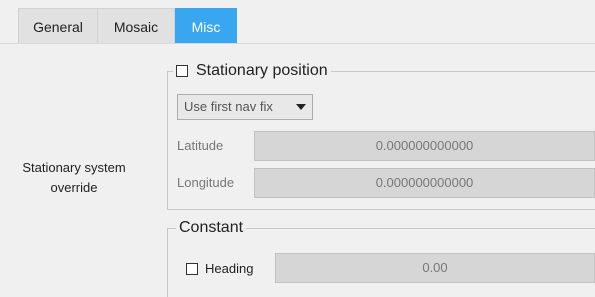  What do you see at coordinates (200, 145) in the screenshot?
I see `latitude-label: Latitude` at bounding box center [200, 145].